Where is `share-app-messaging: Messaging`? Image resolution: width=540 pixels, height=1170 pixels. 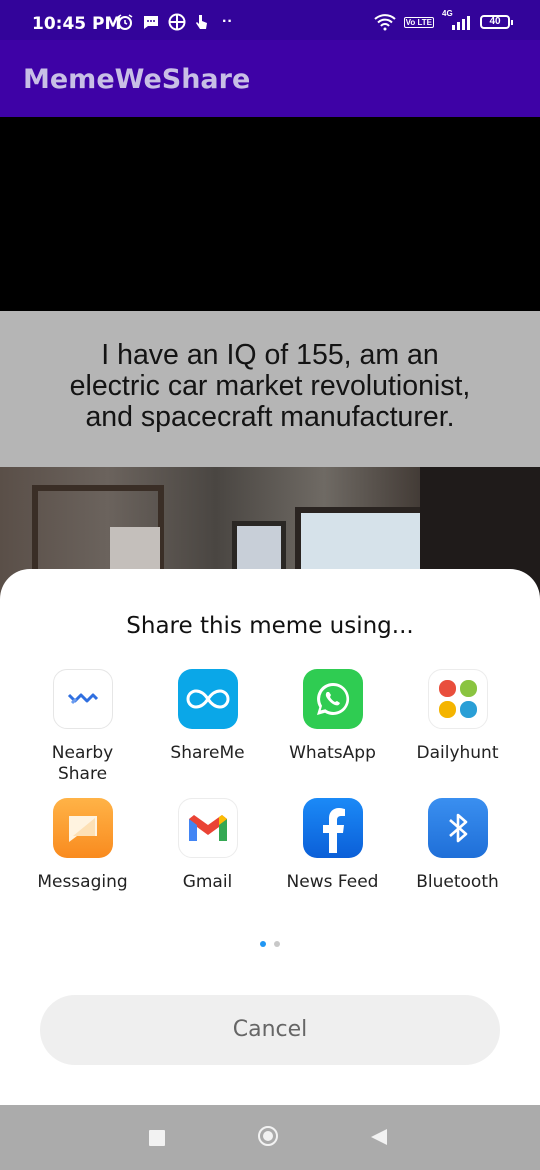 share-app-messaging: Messaging is located at coordinates (82, 845).